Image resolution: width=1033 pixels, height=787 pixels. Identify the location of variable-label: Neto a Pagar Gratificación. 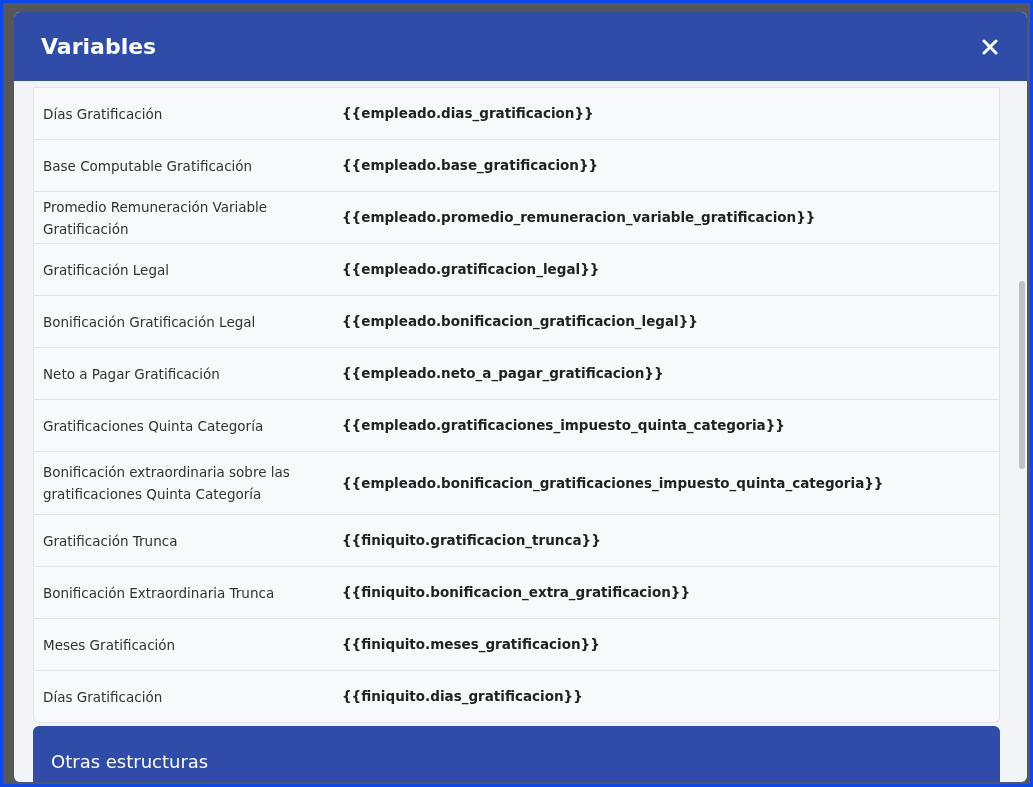
(131, 374).